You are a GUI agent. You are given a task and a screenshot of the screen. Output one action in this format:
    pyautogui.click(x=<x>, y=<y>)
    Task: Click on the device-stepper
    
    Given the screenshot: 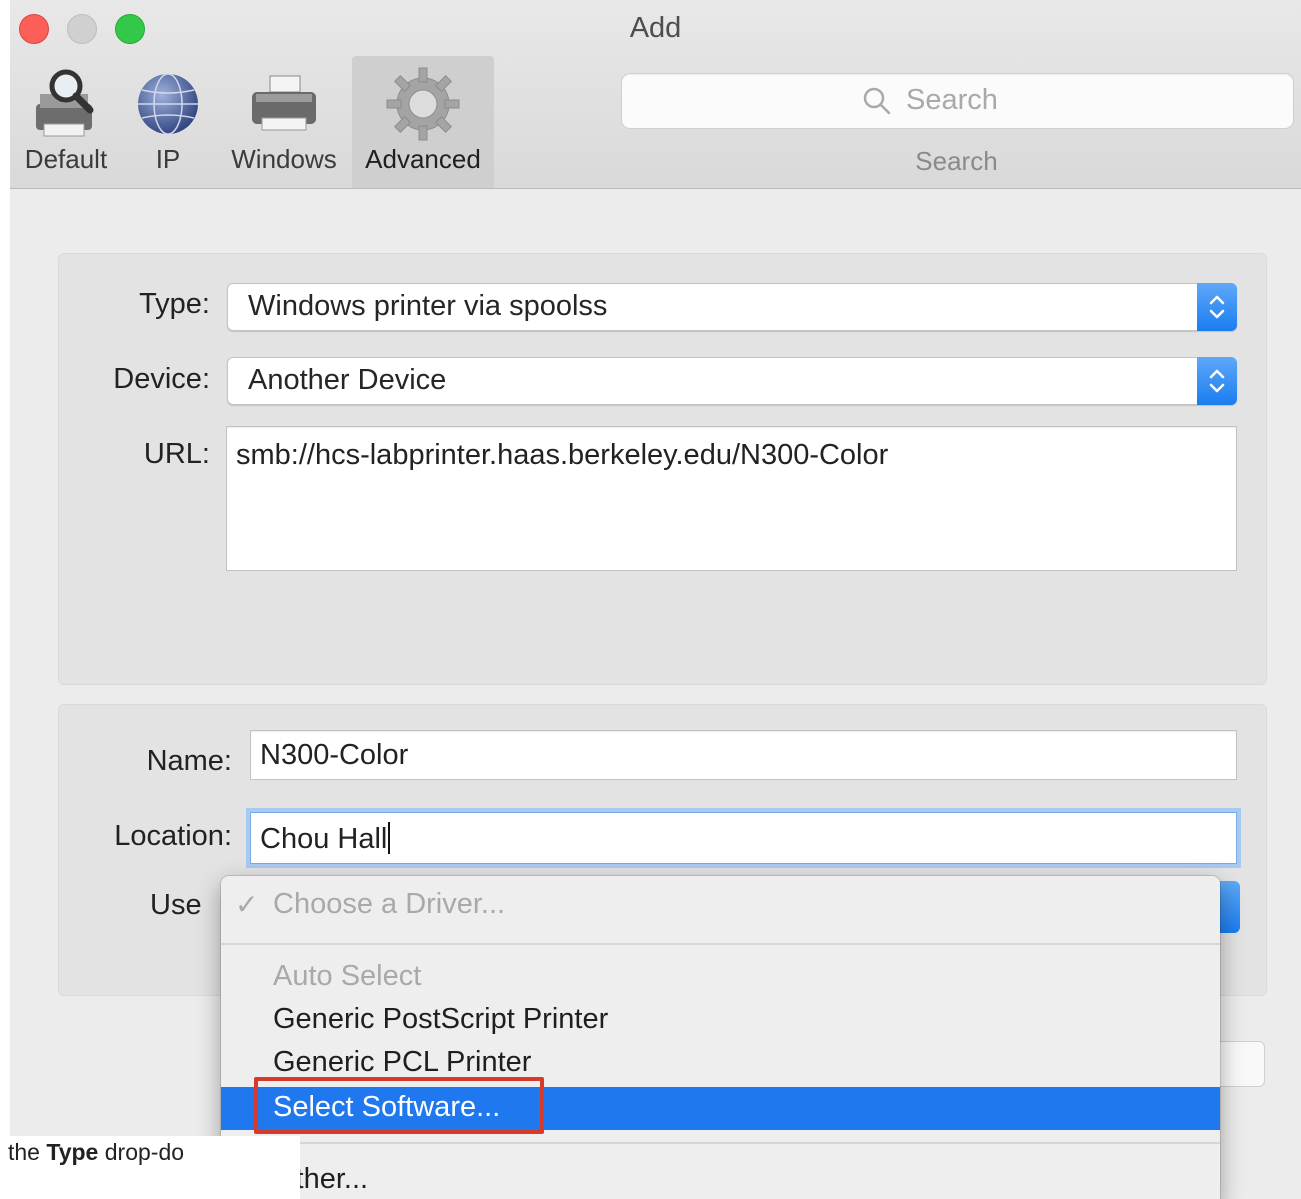 What is the action you would take?
    pyautogui.click(x=1217, y=381)
    